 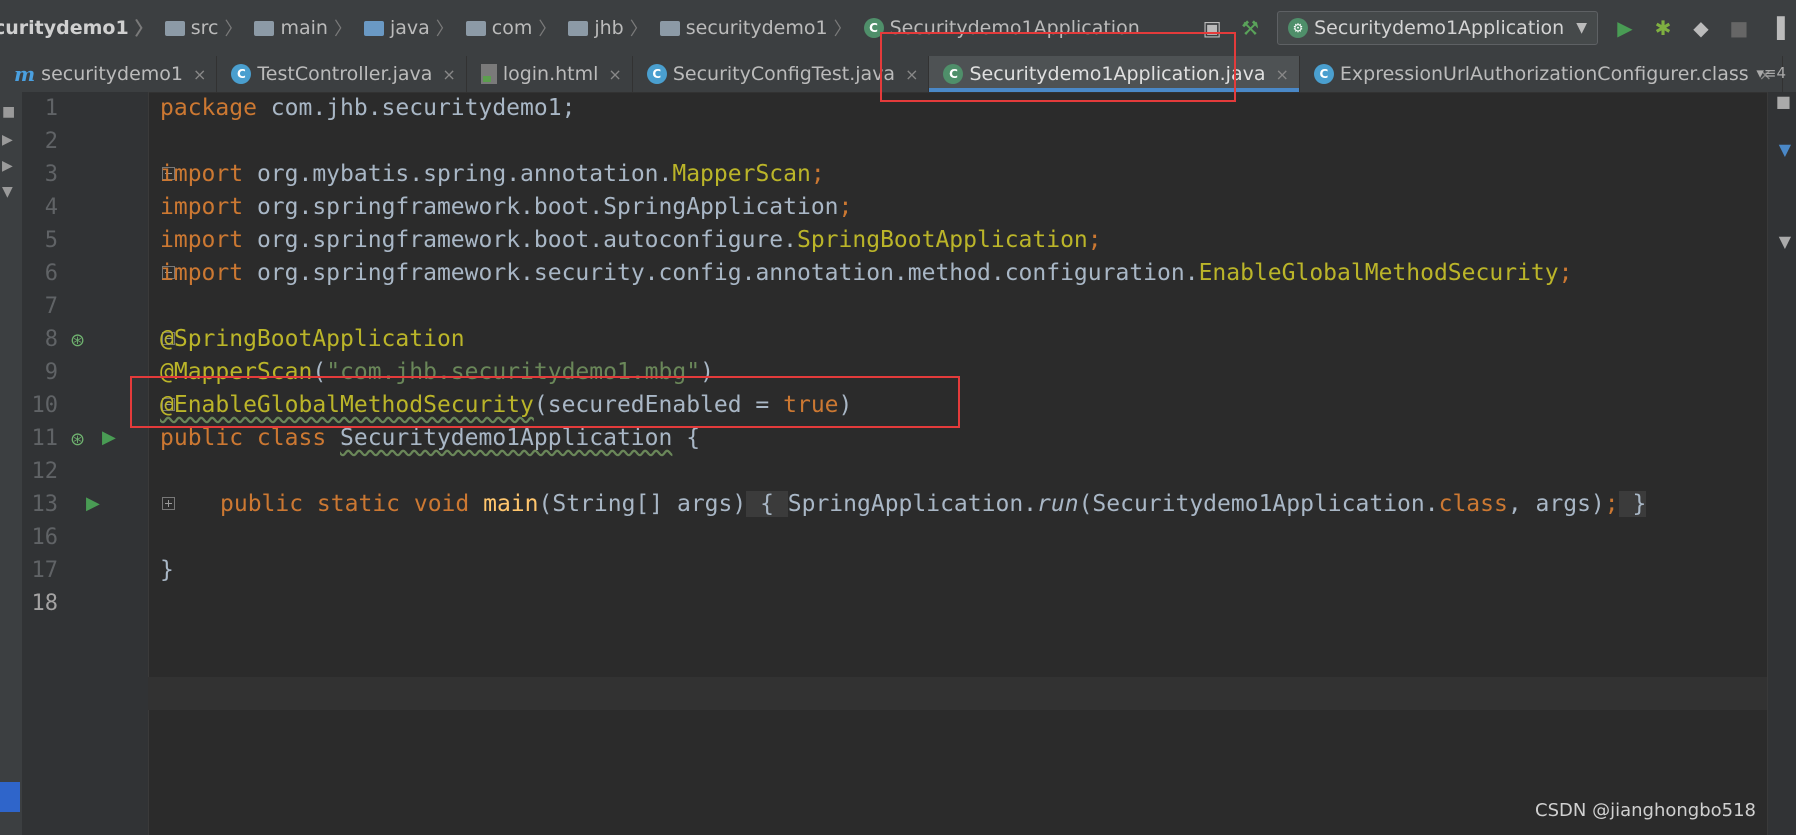 I want to click on code-text: (Securitydemo1Application., so click(x=1258, y=504).